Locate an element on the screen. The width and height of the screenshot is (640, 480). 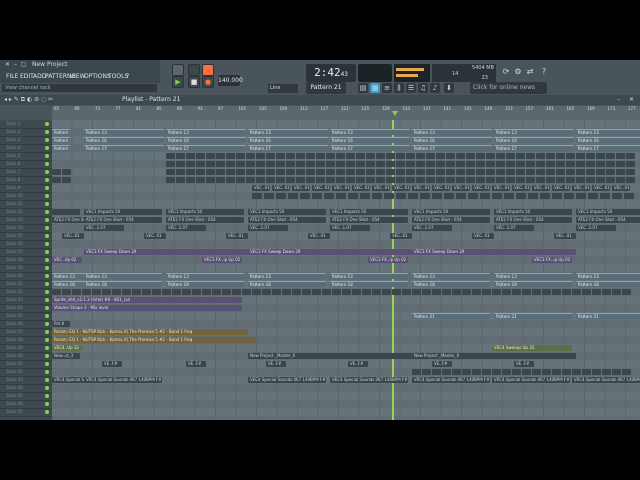
playlist-icon: ▤ is located at coordinates (363, 88).